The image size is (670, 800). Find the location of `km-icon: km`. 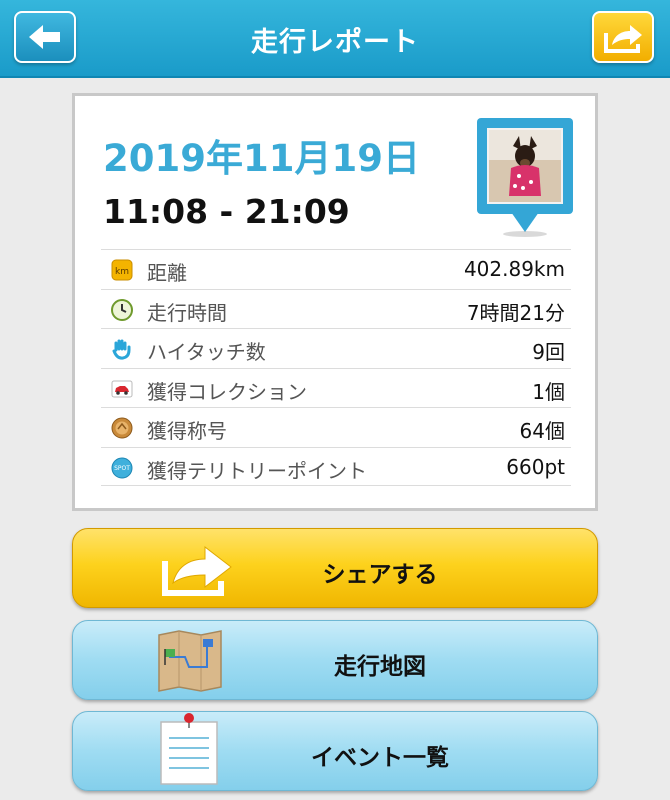

km-icon: km is located at coordinates (122, 270).